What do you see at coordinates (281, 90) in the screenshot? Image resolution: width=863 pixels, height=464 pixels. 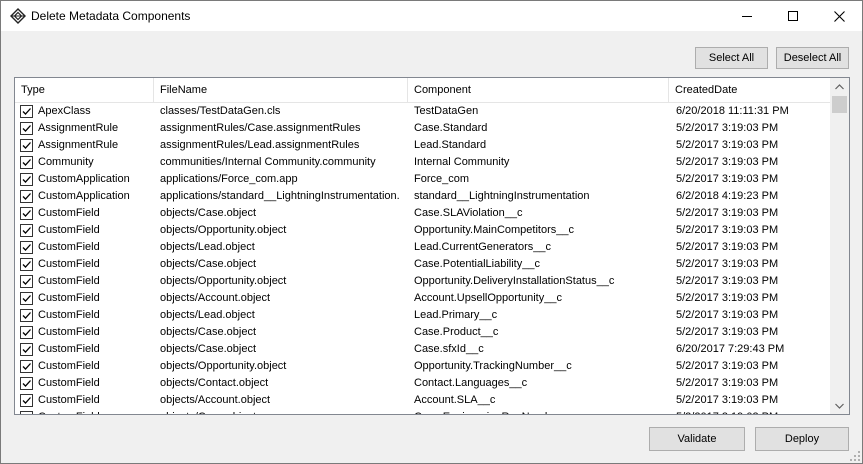 I see `column-header-filename: FileName` at bounding box center [281, 90].